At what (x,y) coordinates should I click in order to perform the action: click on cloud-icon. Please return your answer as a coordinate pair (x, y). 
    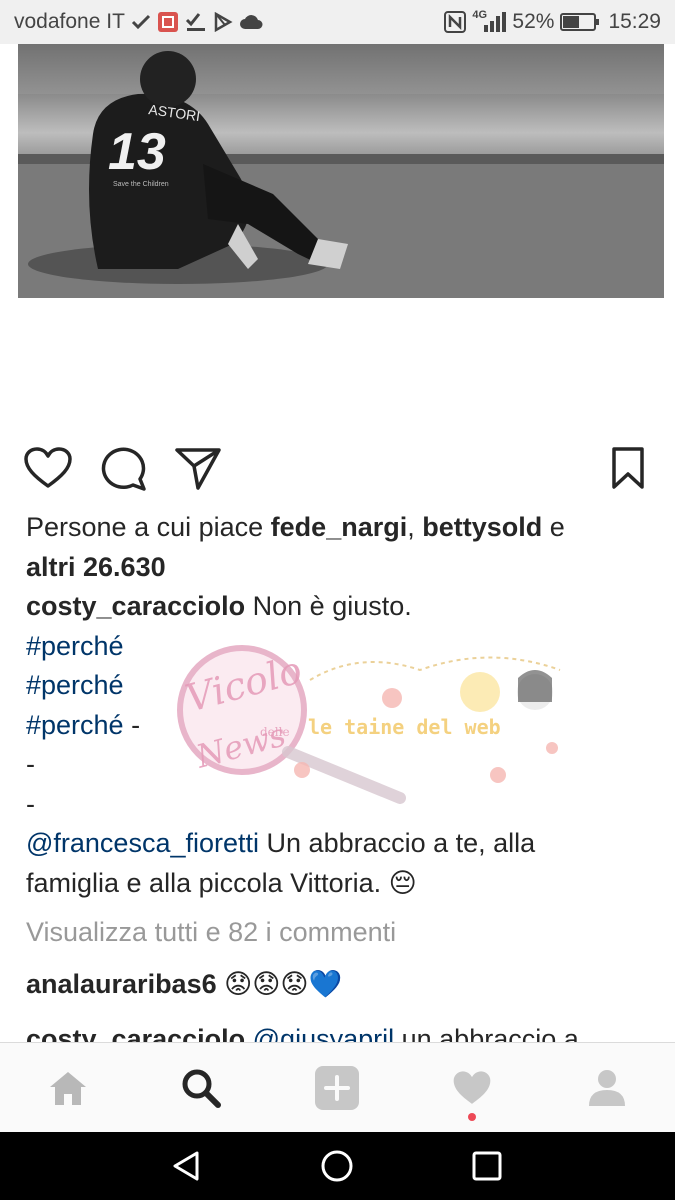
    Looking at the image, I should click on (251, 22).